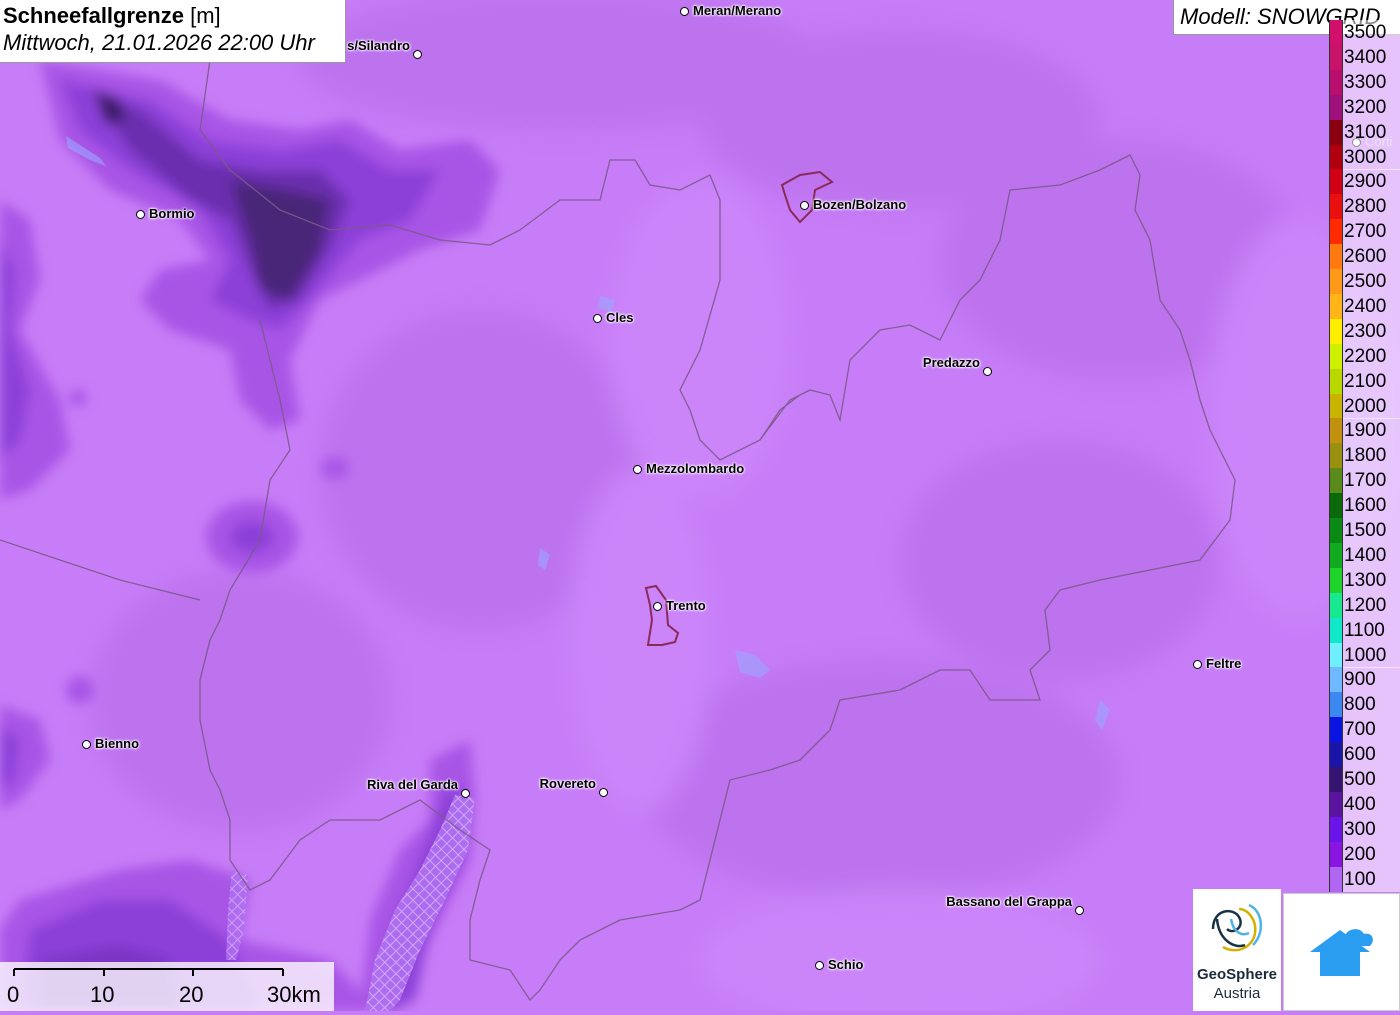 The height and width of the screenshot is (1015, 1400). What do you see at coordinates (159, 42) in the screenshot?
I see `map-datetime: Mittwoch, 21.01.2026 22:00 Uhr` at bounding box center [159, 42].